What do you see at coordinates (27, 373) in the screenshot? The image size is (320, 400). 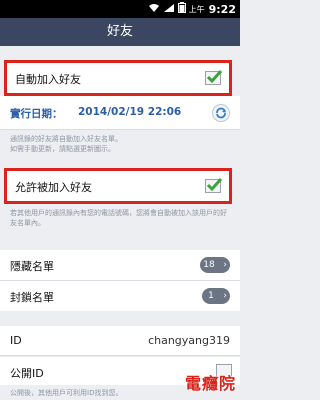 I see `public-id-label: 公開ID` at bounding box center [27, 373].